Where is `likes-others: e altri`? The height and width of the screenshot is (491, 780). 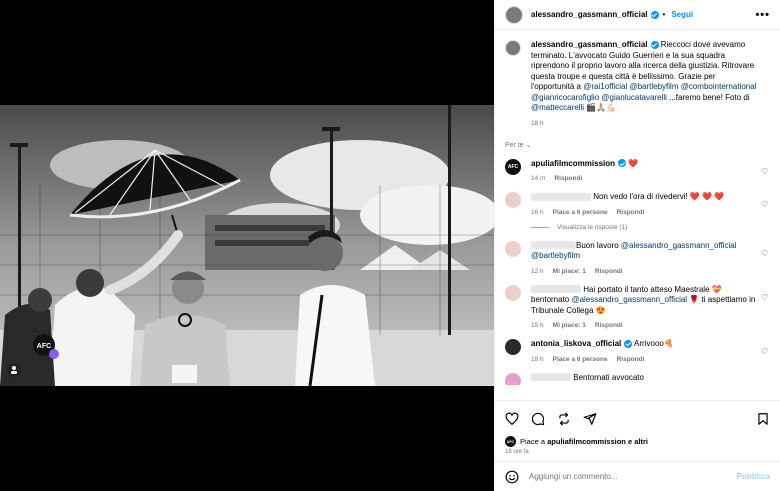
likes-others: e altri is located at coordinates (637, 441).